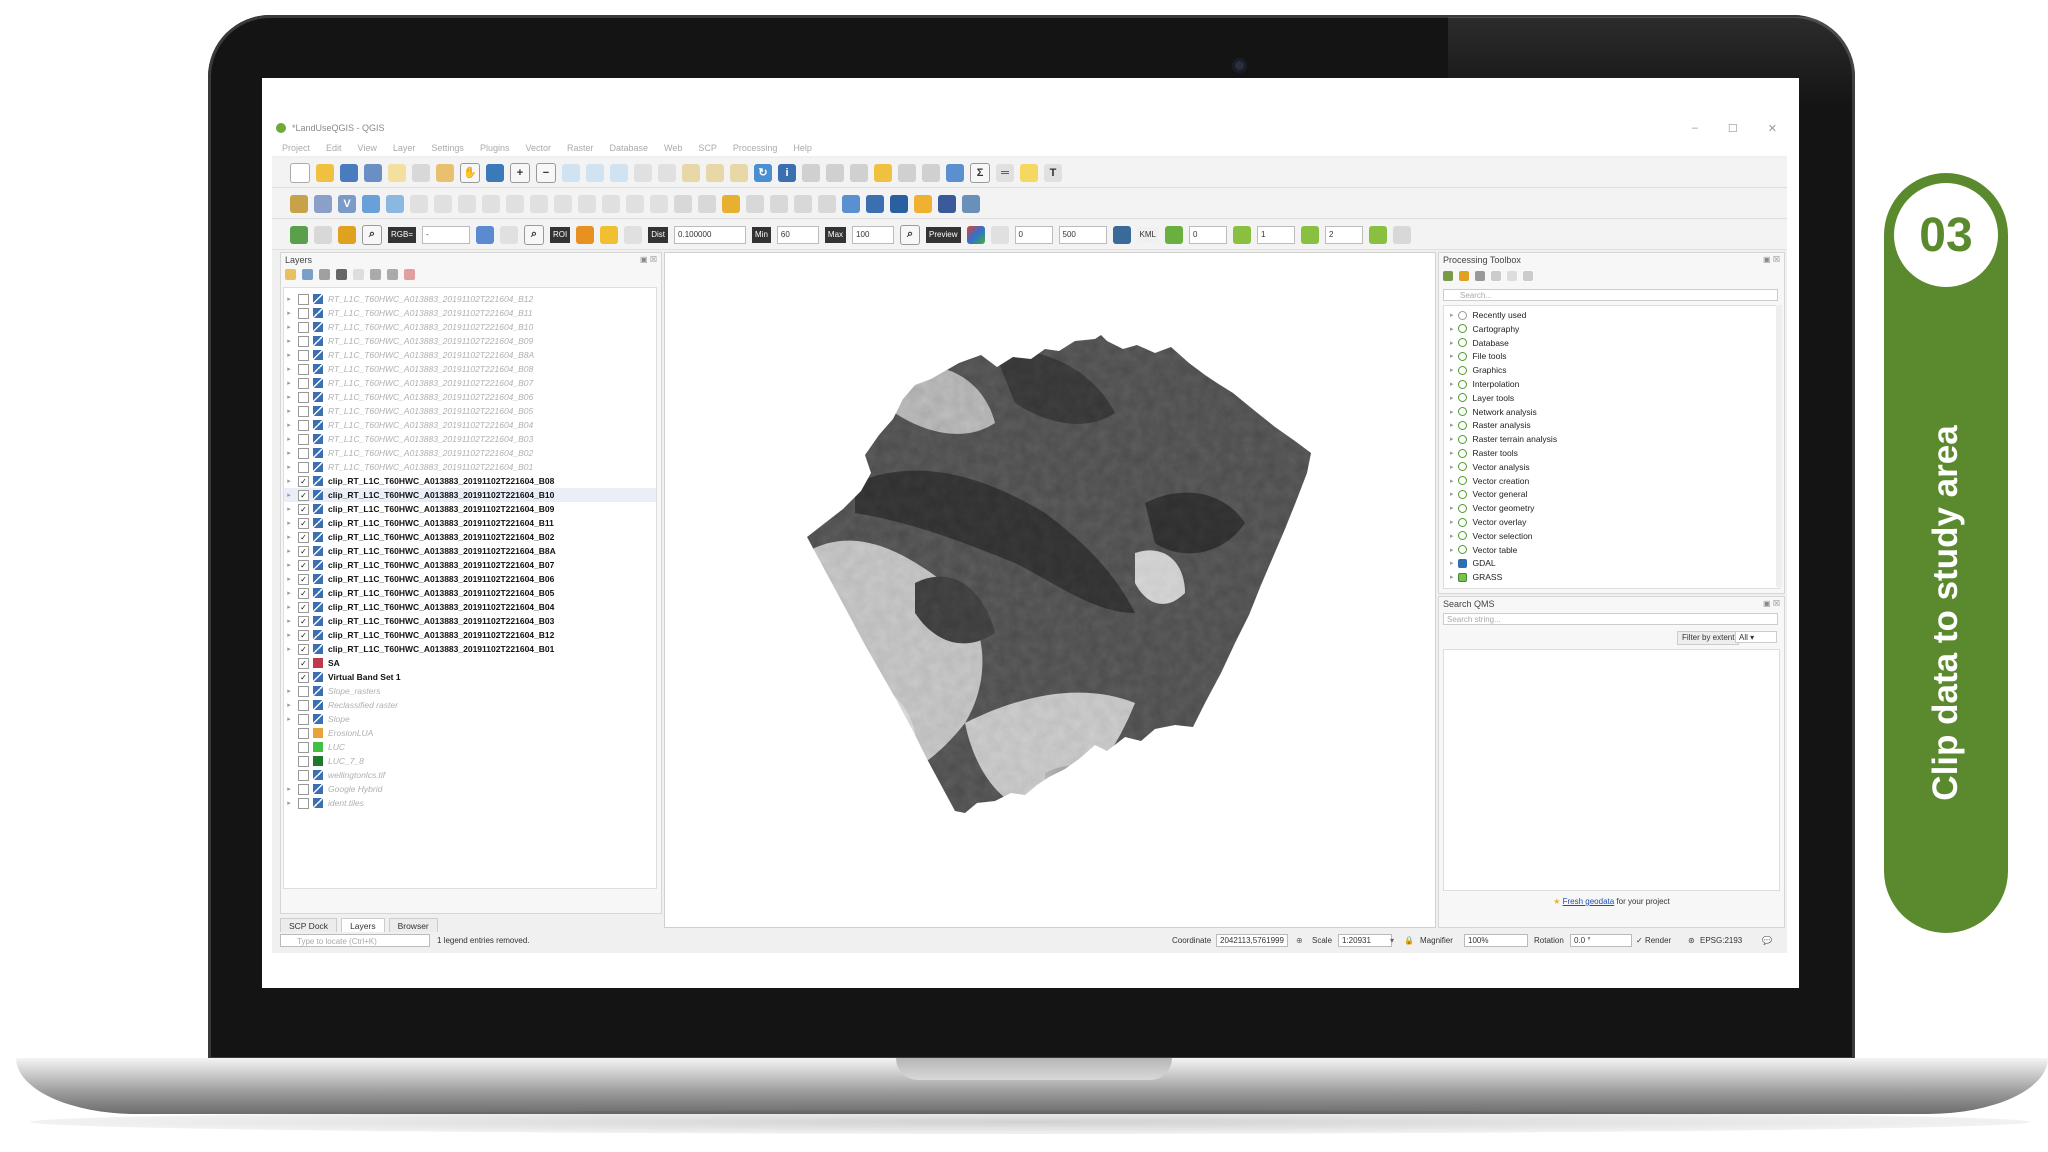 This screenshot has width=2048, height=1152. I want to click on quickmapservices-icon, so click(851, 203).